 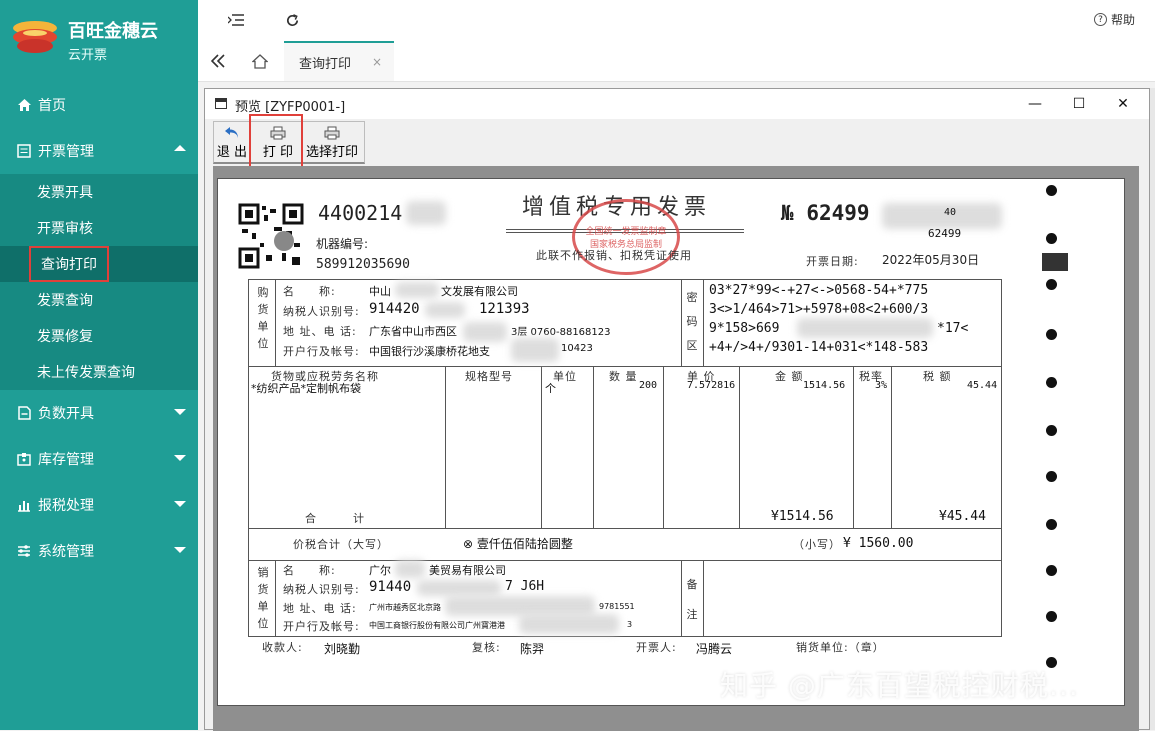 I want to click on sidebar-subitem-unuploaded-query: 未上传发票查询, so click(x=99, y=372).